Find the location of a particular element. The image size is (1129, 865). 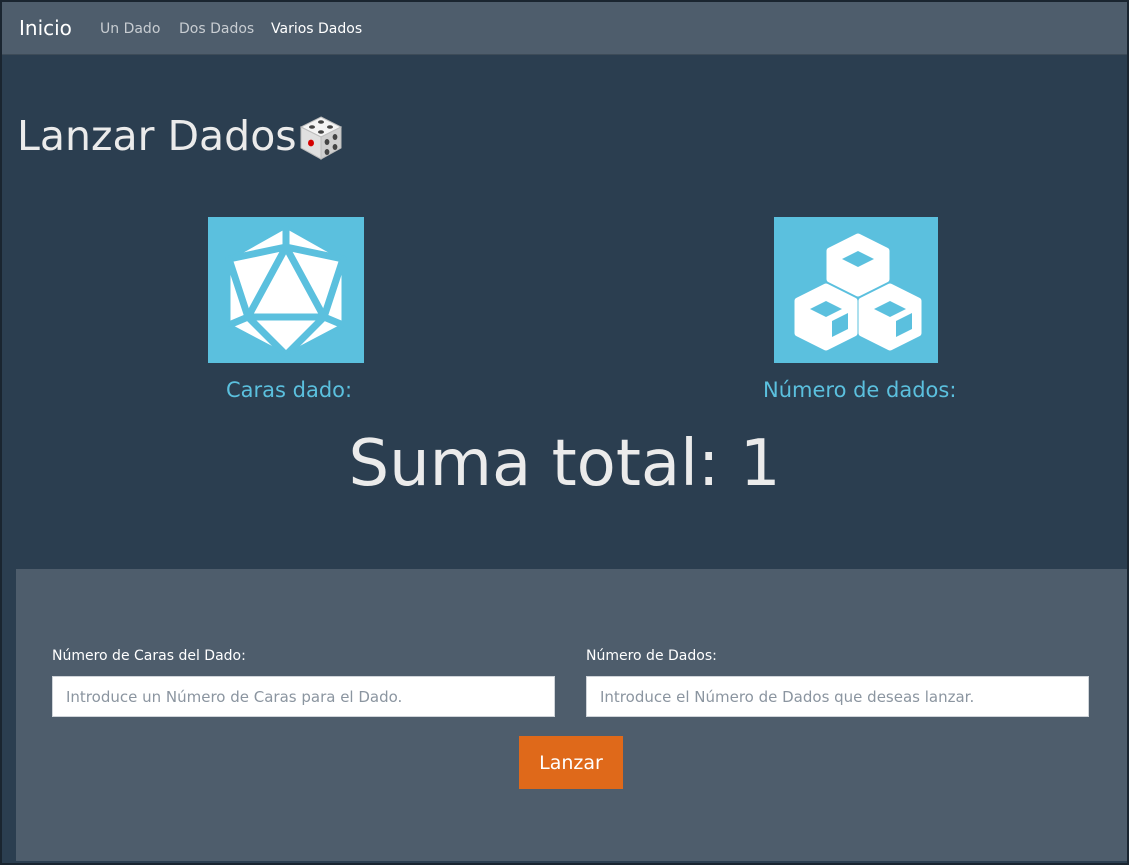

top-navbar: Inicio Un Dado Dos Dados Varios Dados is located at coordinates (564, 27).